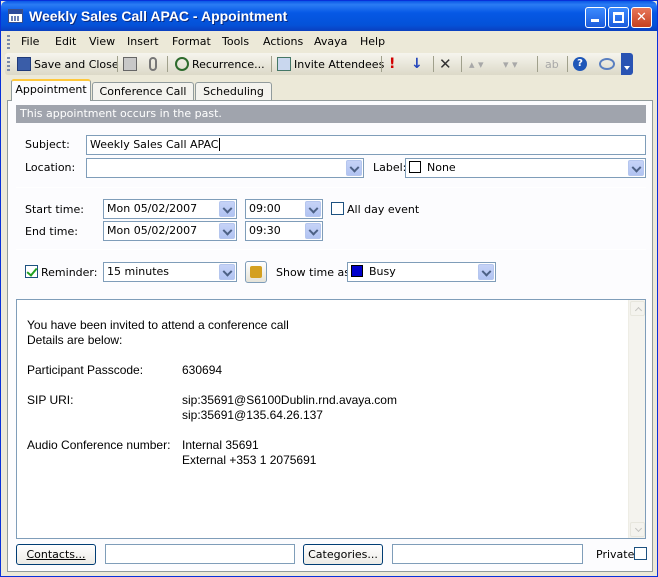 The width and height of the screenshot is (658, 577). What do you see at coordinates (595, 17) in the screenshot?
I see `minimize-button` at bounding box center [595, 17].